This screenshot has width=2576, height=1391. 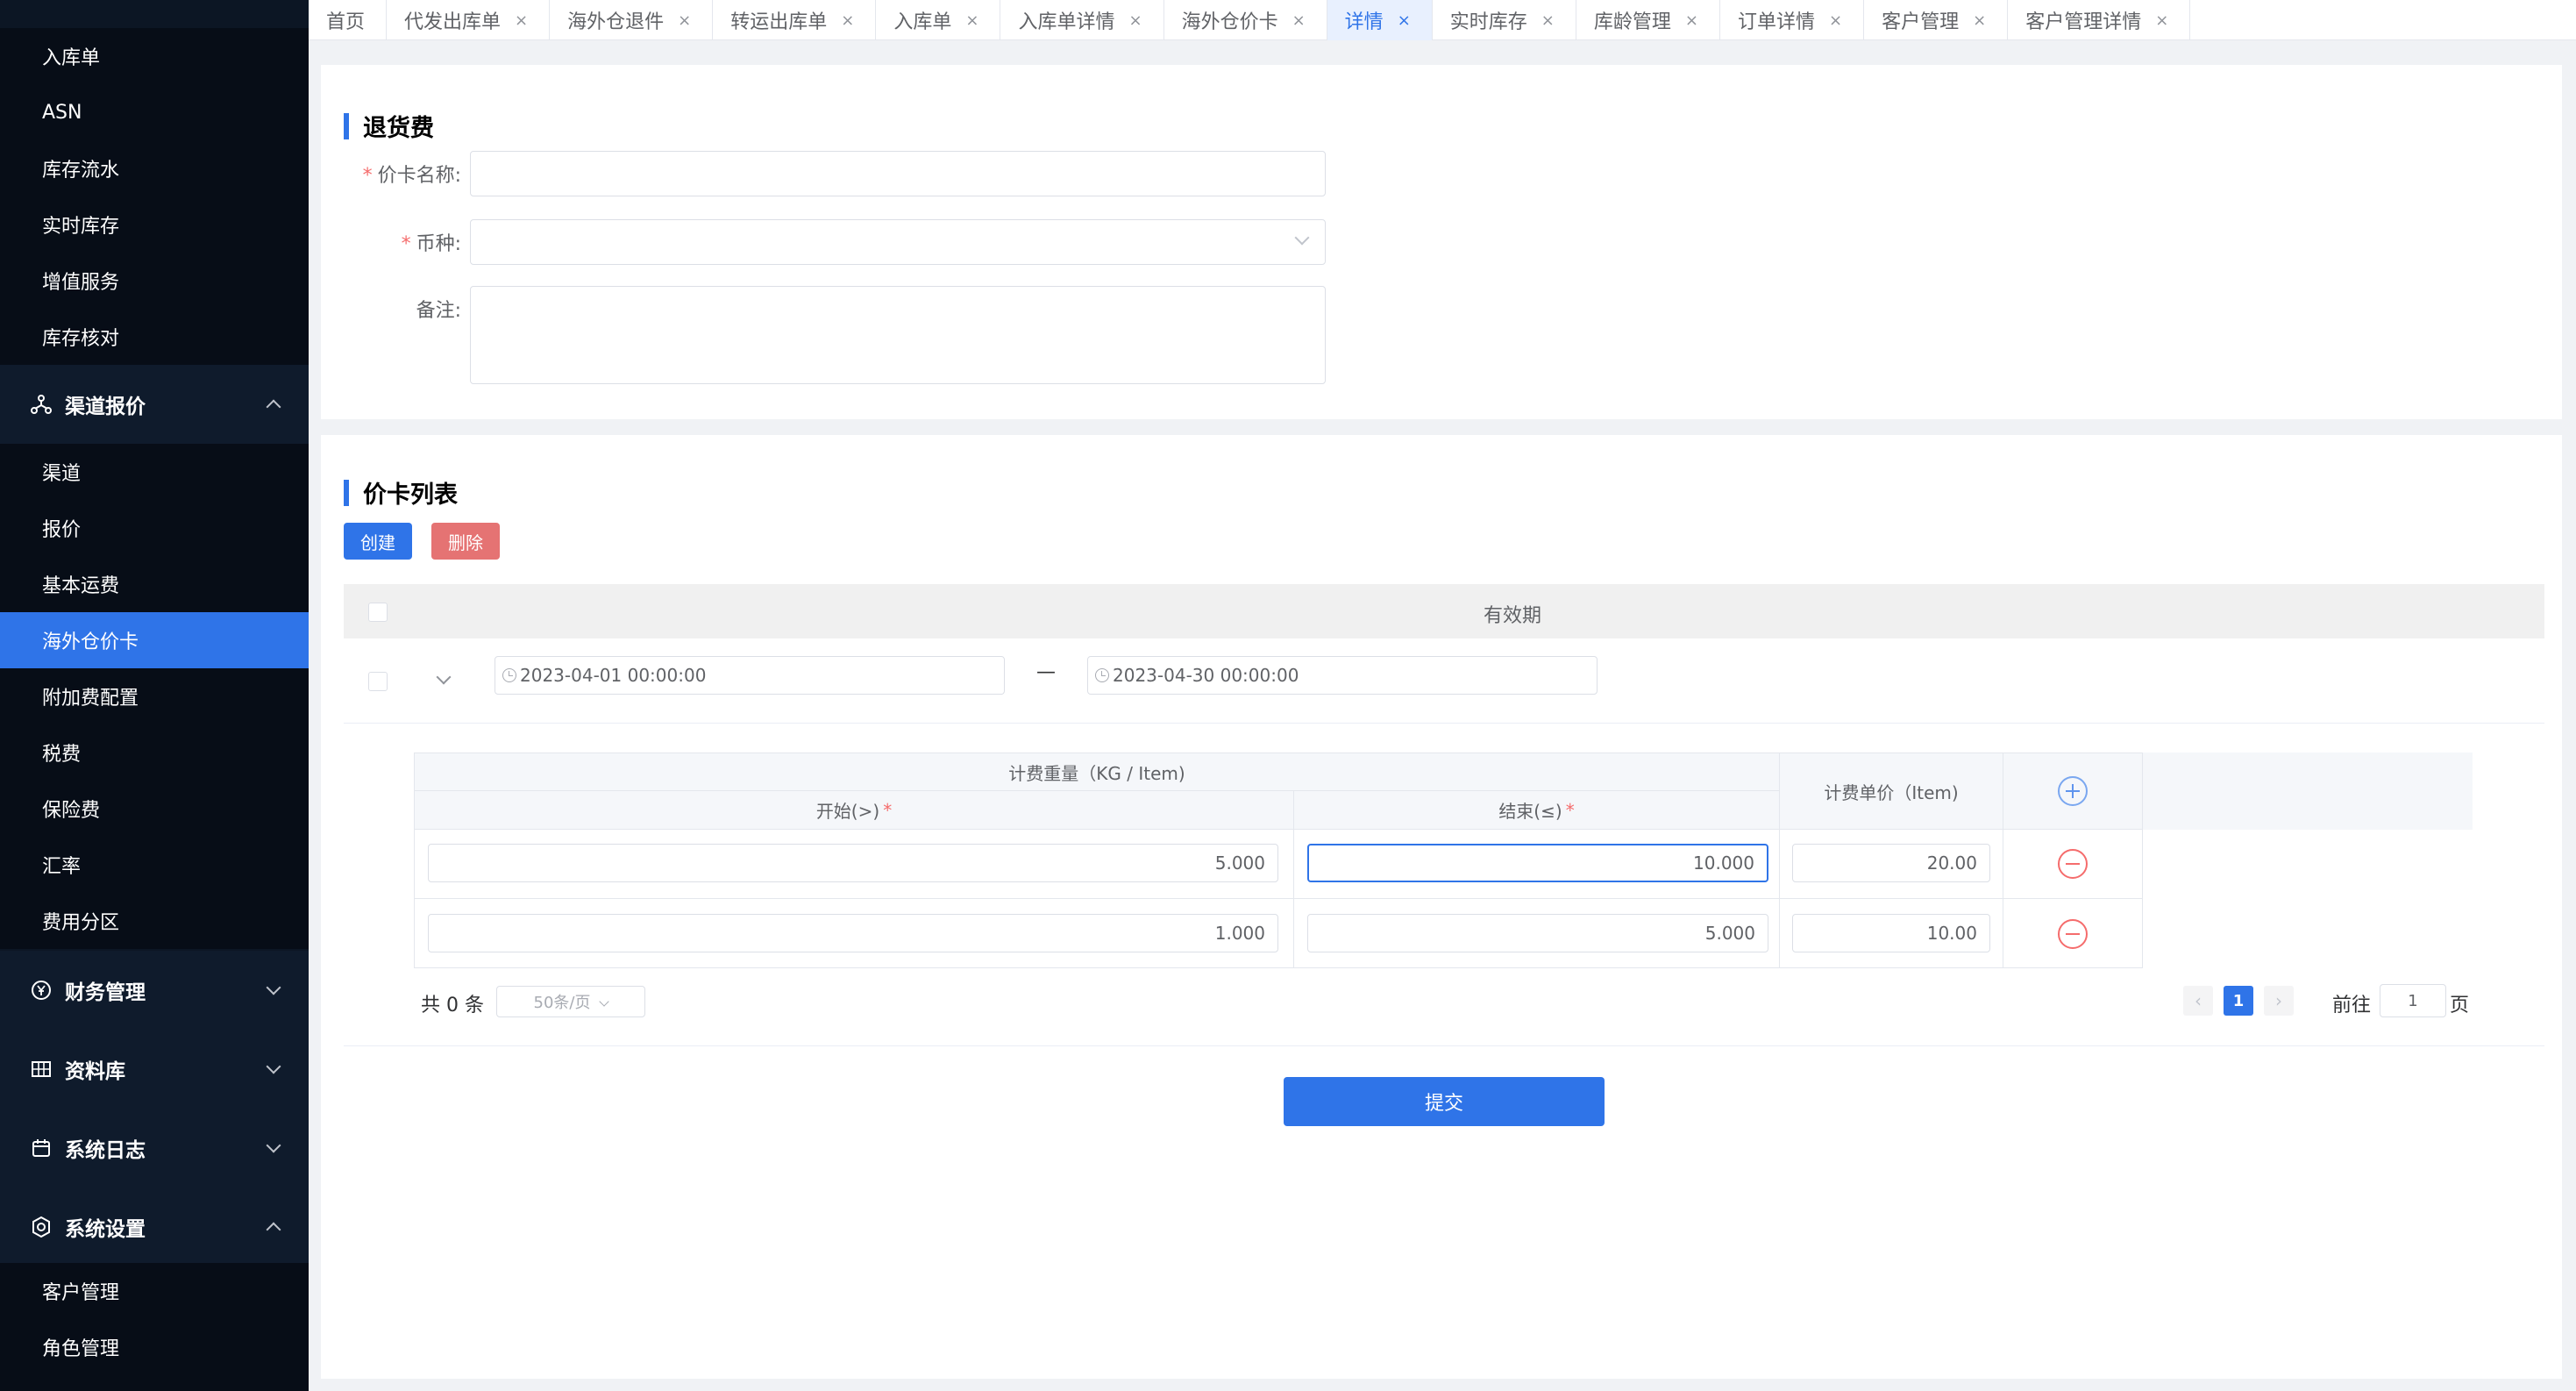 What do you see at coordinates (2198, 1001) in the screenshot?
I see `prev-page-button: ‹` at bounding box center [2198, 1001].